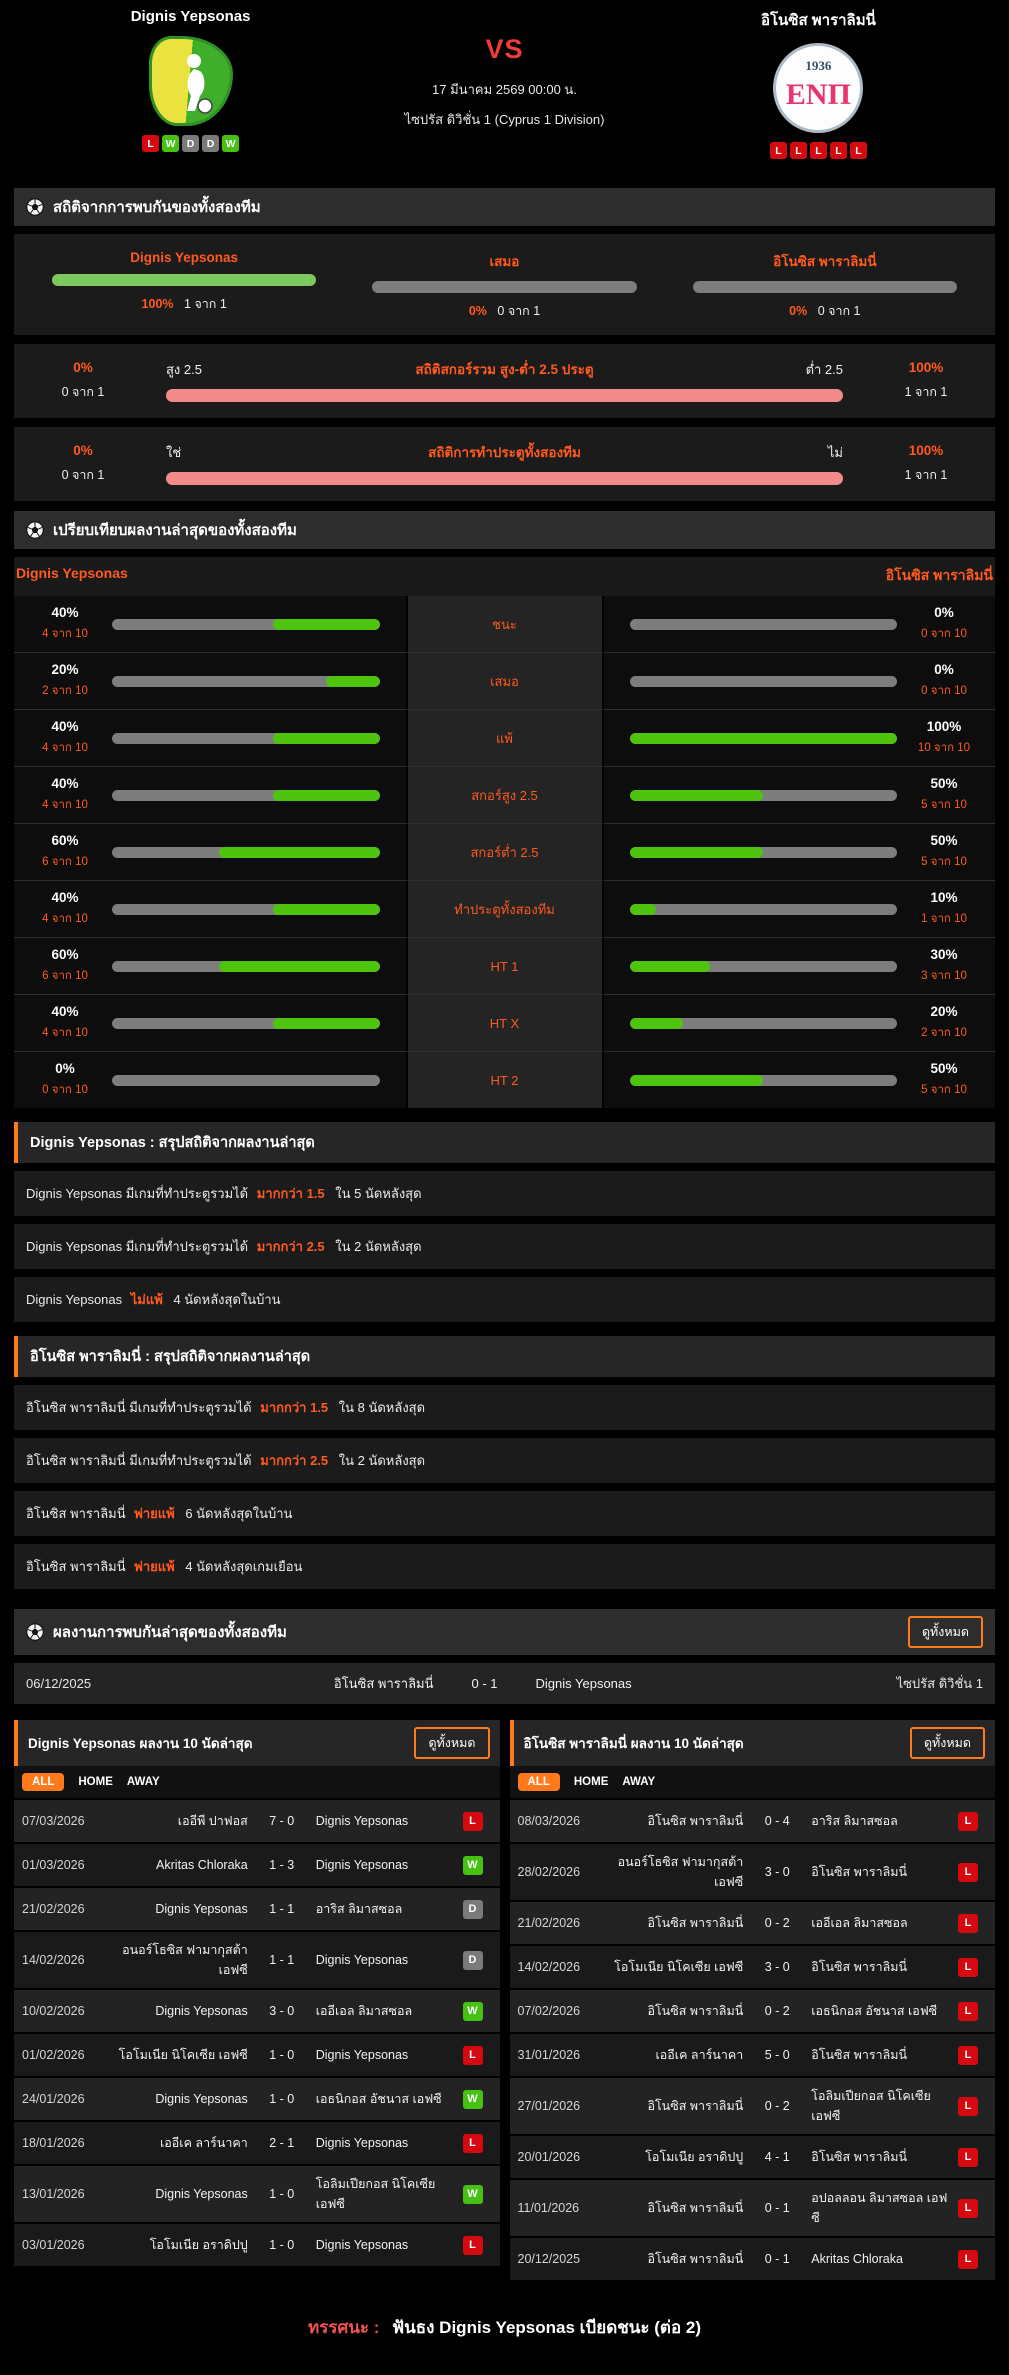 The height and width of the screenshot is (2375, 1009). Describe the element at coordinates (944, 1011) in the screenshot. I see `away-stat-percent: 20%` at that location.